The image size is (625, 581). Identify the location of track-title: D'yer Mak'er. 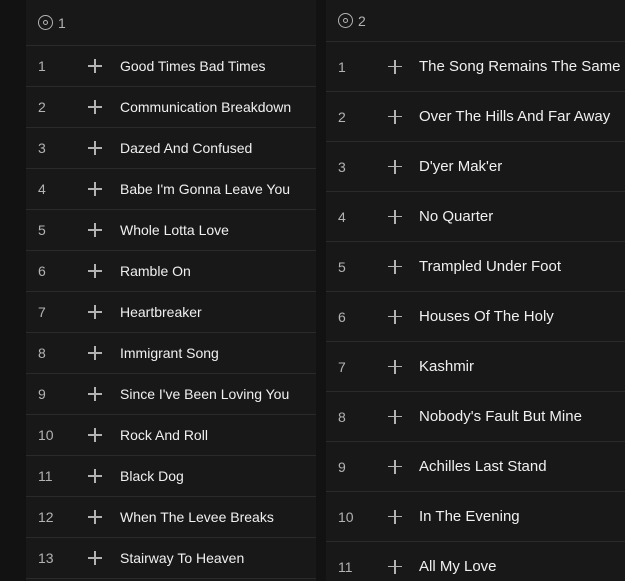
(461, 166).